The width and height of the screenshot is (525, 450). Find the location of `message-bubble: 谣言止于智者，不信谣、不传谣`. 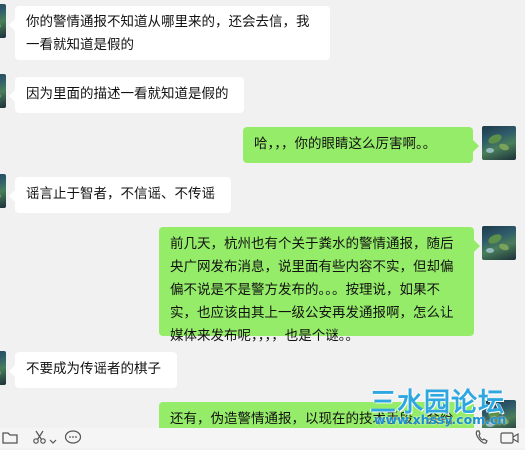

message-bubble: 谣言止于智者，不信谣、不传谣 is located at coordinates (120, 195).